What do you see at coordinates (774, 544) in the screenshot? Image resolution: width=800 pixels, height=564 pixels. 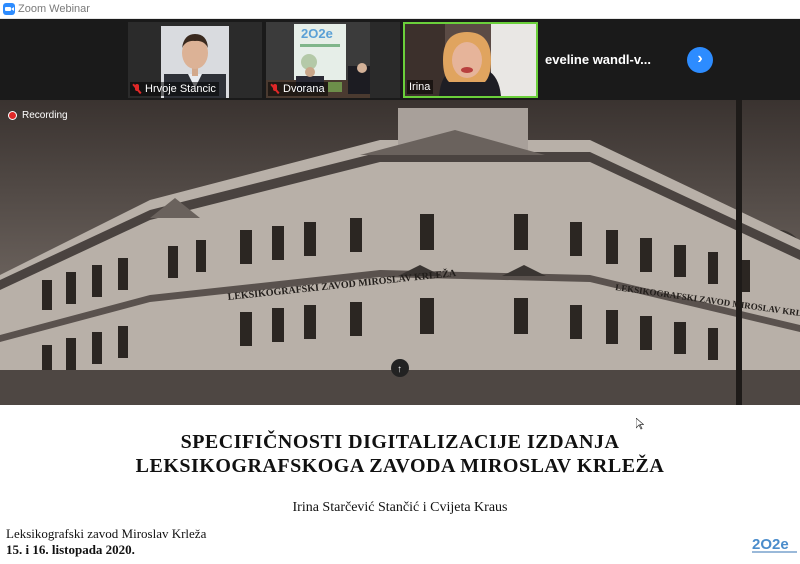 I see `conference-logo: 2O2e` at bounding box center [774, 544].